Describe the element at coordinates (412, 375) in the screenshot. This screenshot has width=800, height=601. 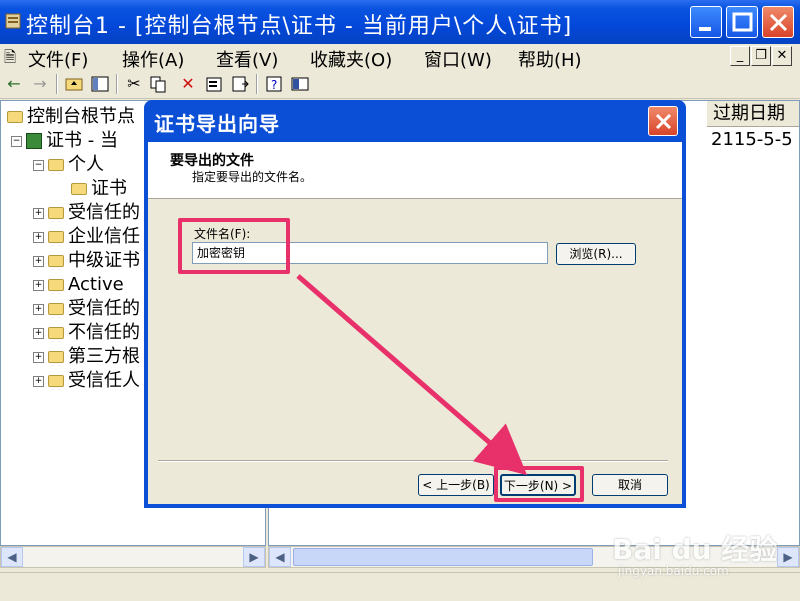
I see `annotation-arrow` at that location.